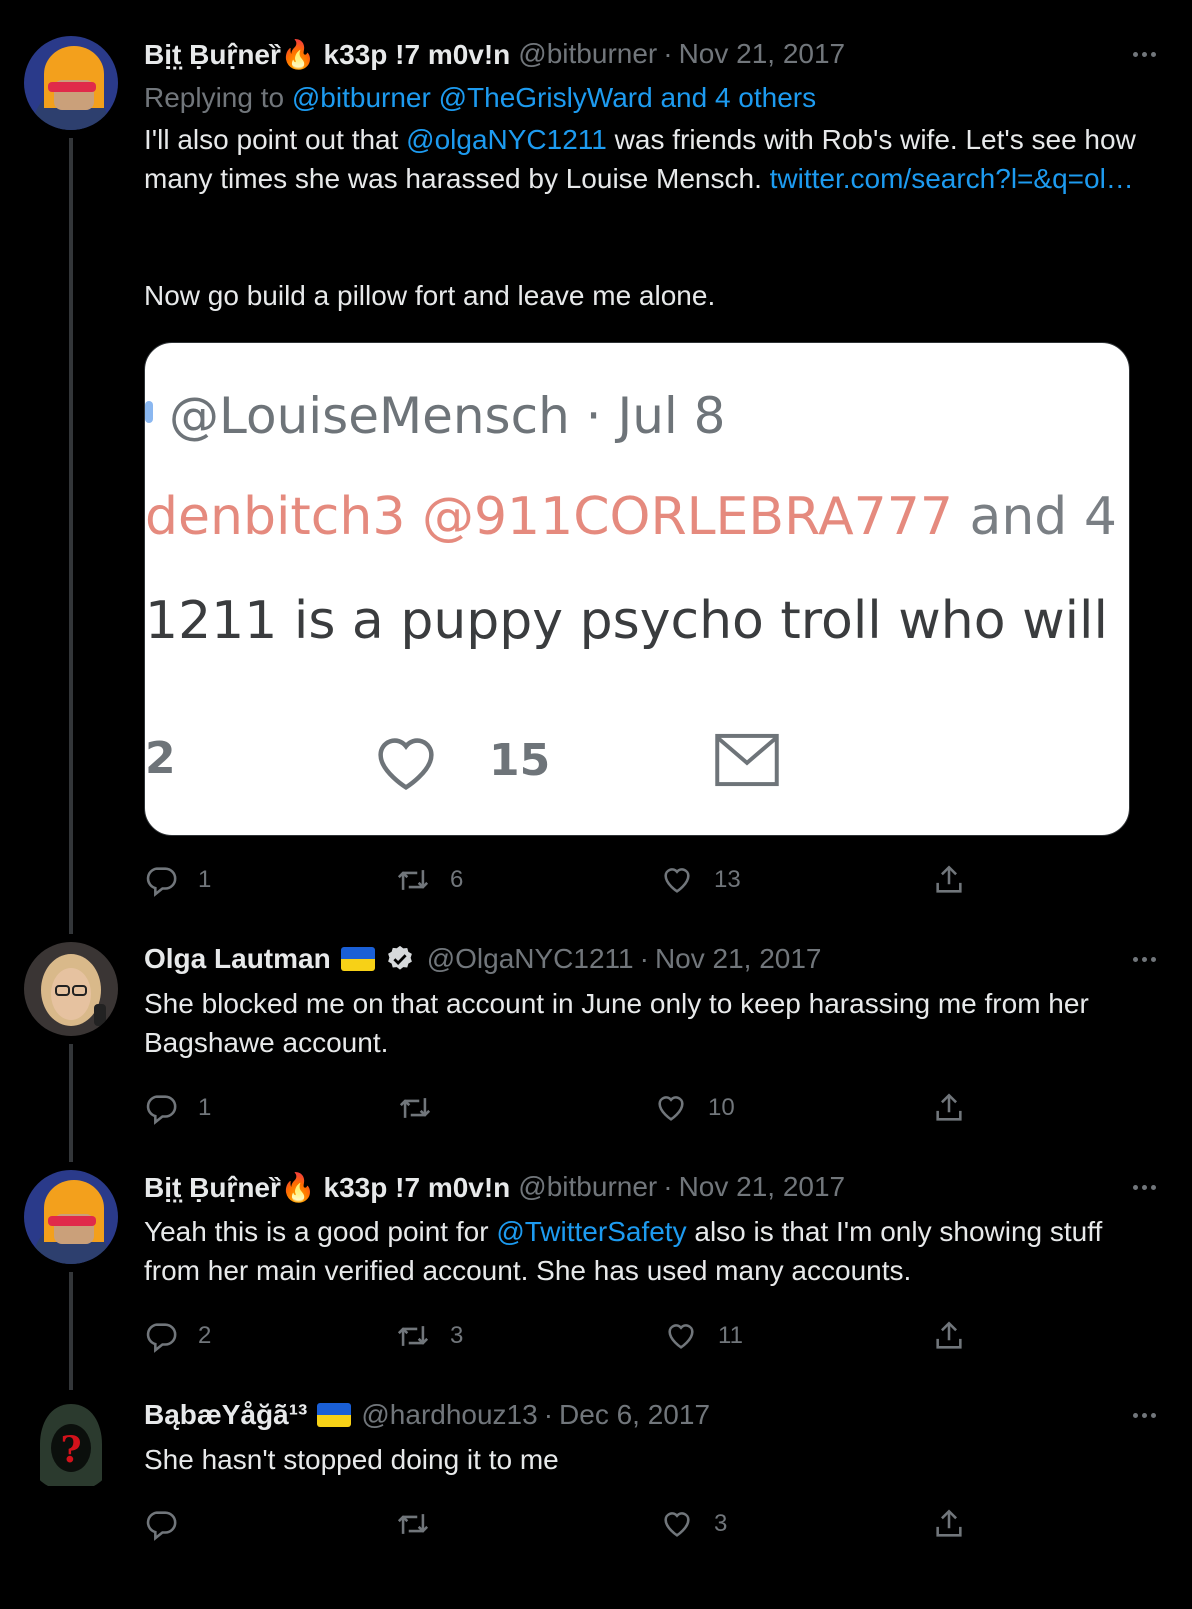 Image resolution: width=1192 pixels, height=1609 pixels. I want to click on reply-button: 2, so click(177, 1336).